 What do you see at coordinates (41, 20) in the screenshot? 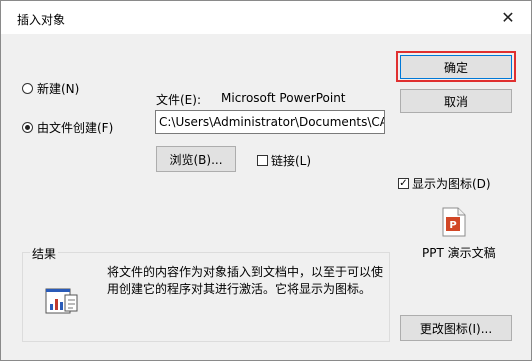
I see `dialog-title: 插入对象` at bounding box center [41, 20].